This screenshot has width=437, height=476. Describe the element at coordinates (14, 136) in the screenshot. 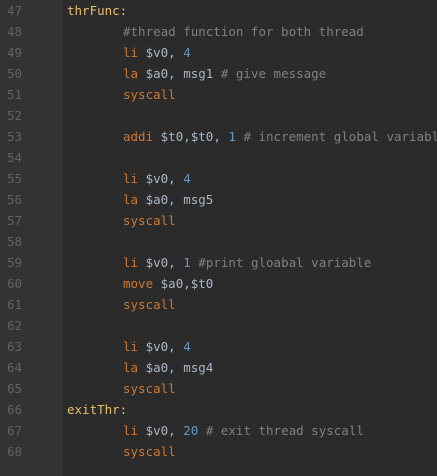

I see `line-number: 53` at that location.